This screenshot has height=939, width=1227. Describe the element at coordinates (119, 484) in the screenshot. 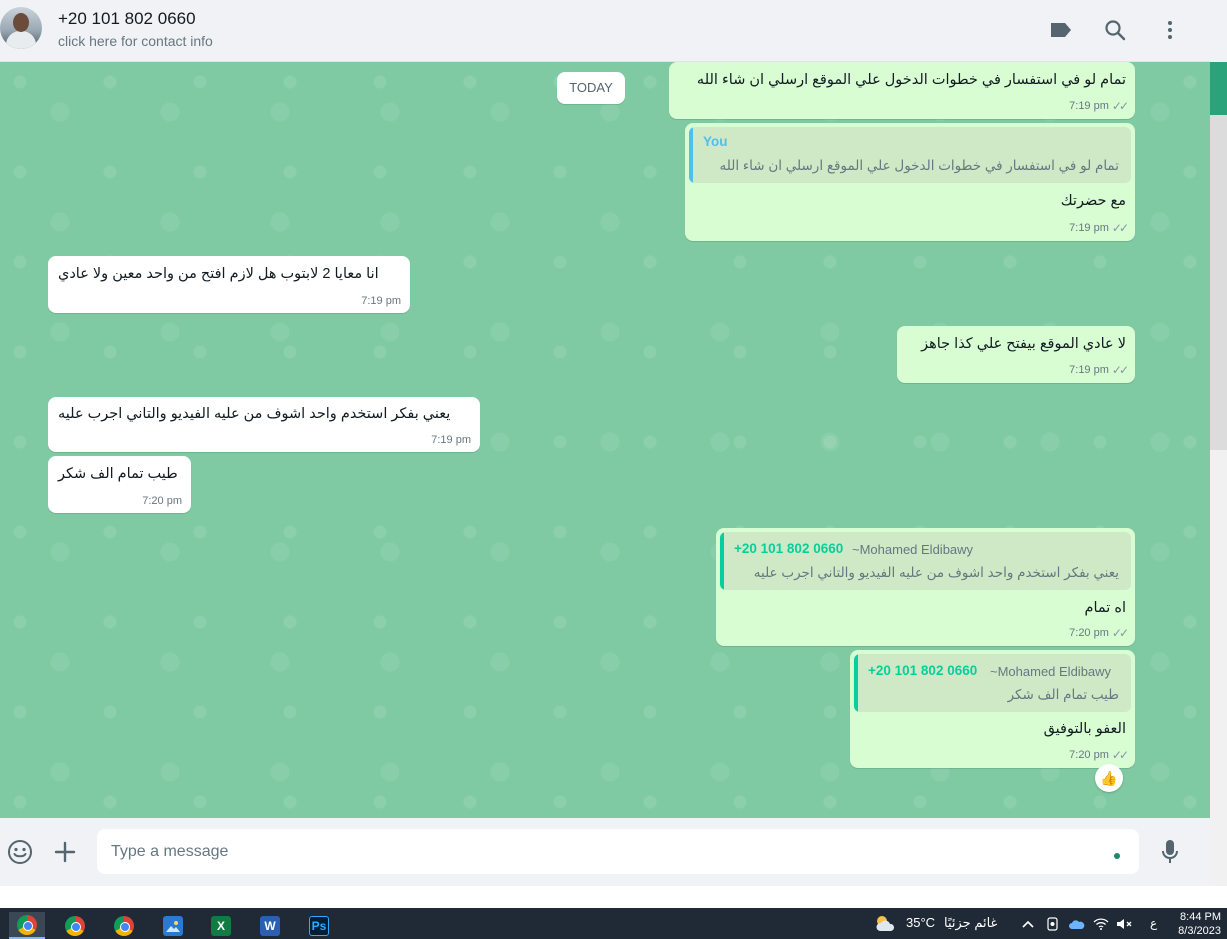

I see `message-in: طيب تمام الف شكر 7:20 pm` at that location.